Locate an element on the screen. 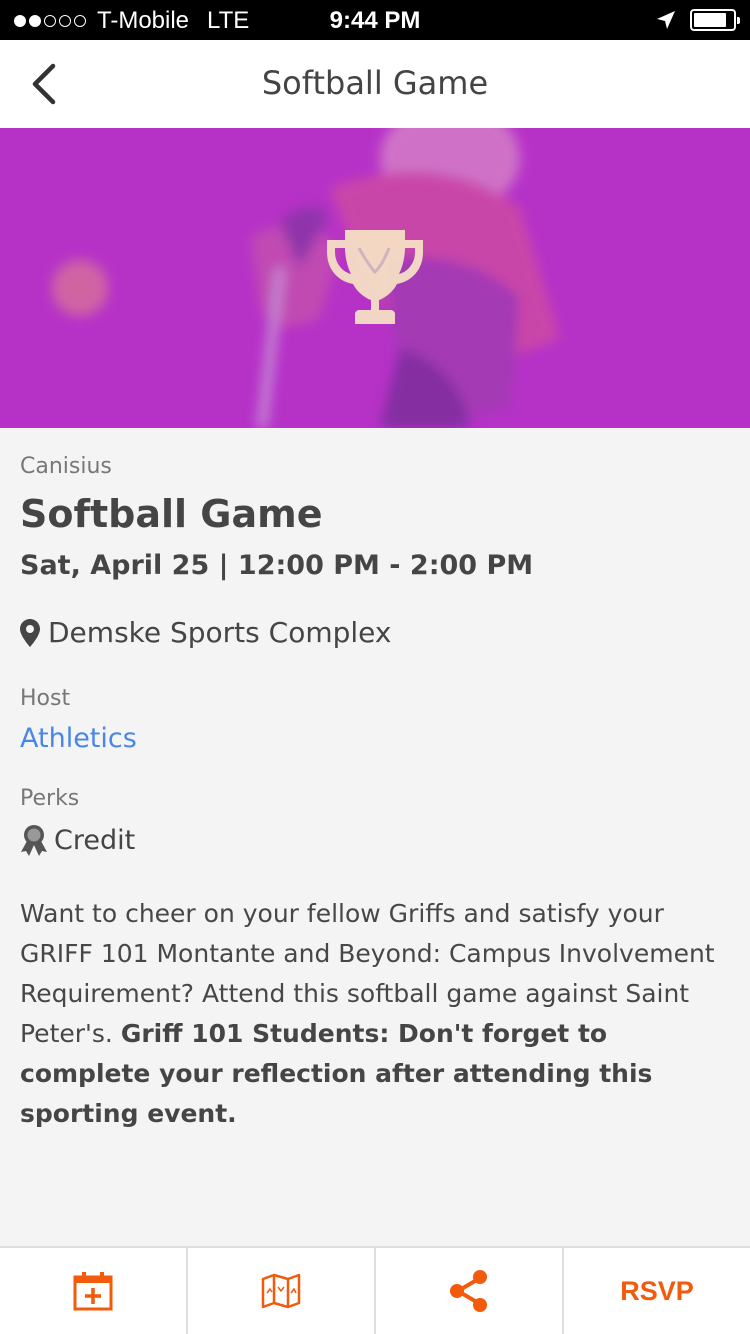 The width and height of the screenshot is (750, 1334). map-button is located at coordinates (282, 1291).